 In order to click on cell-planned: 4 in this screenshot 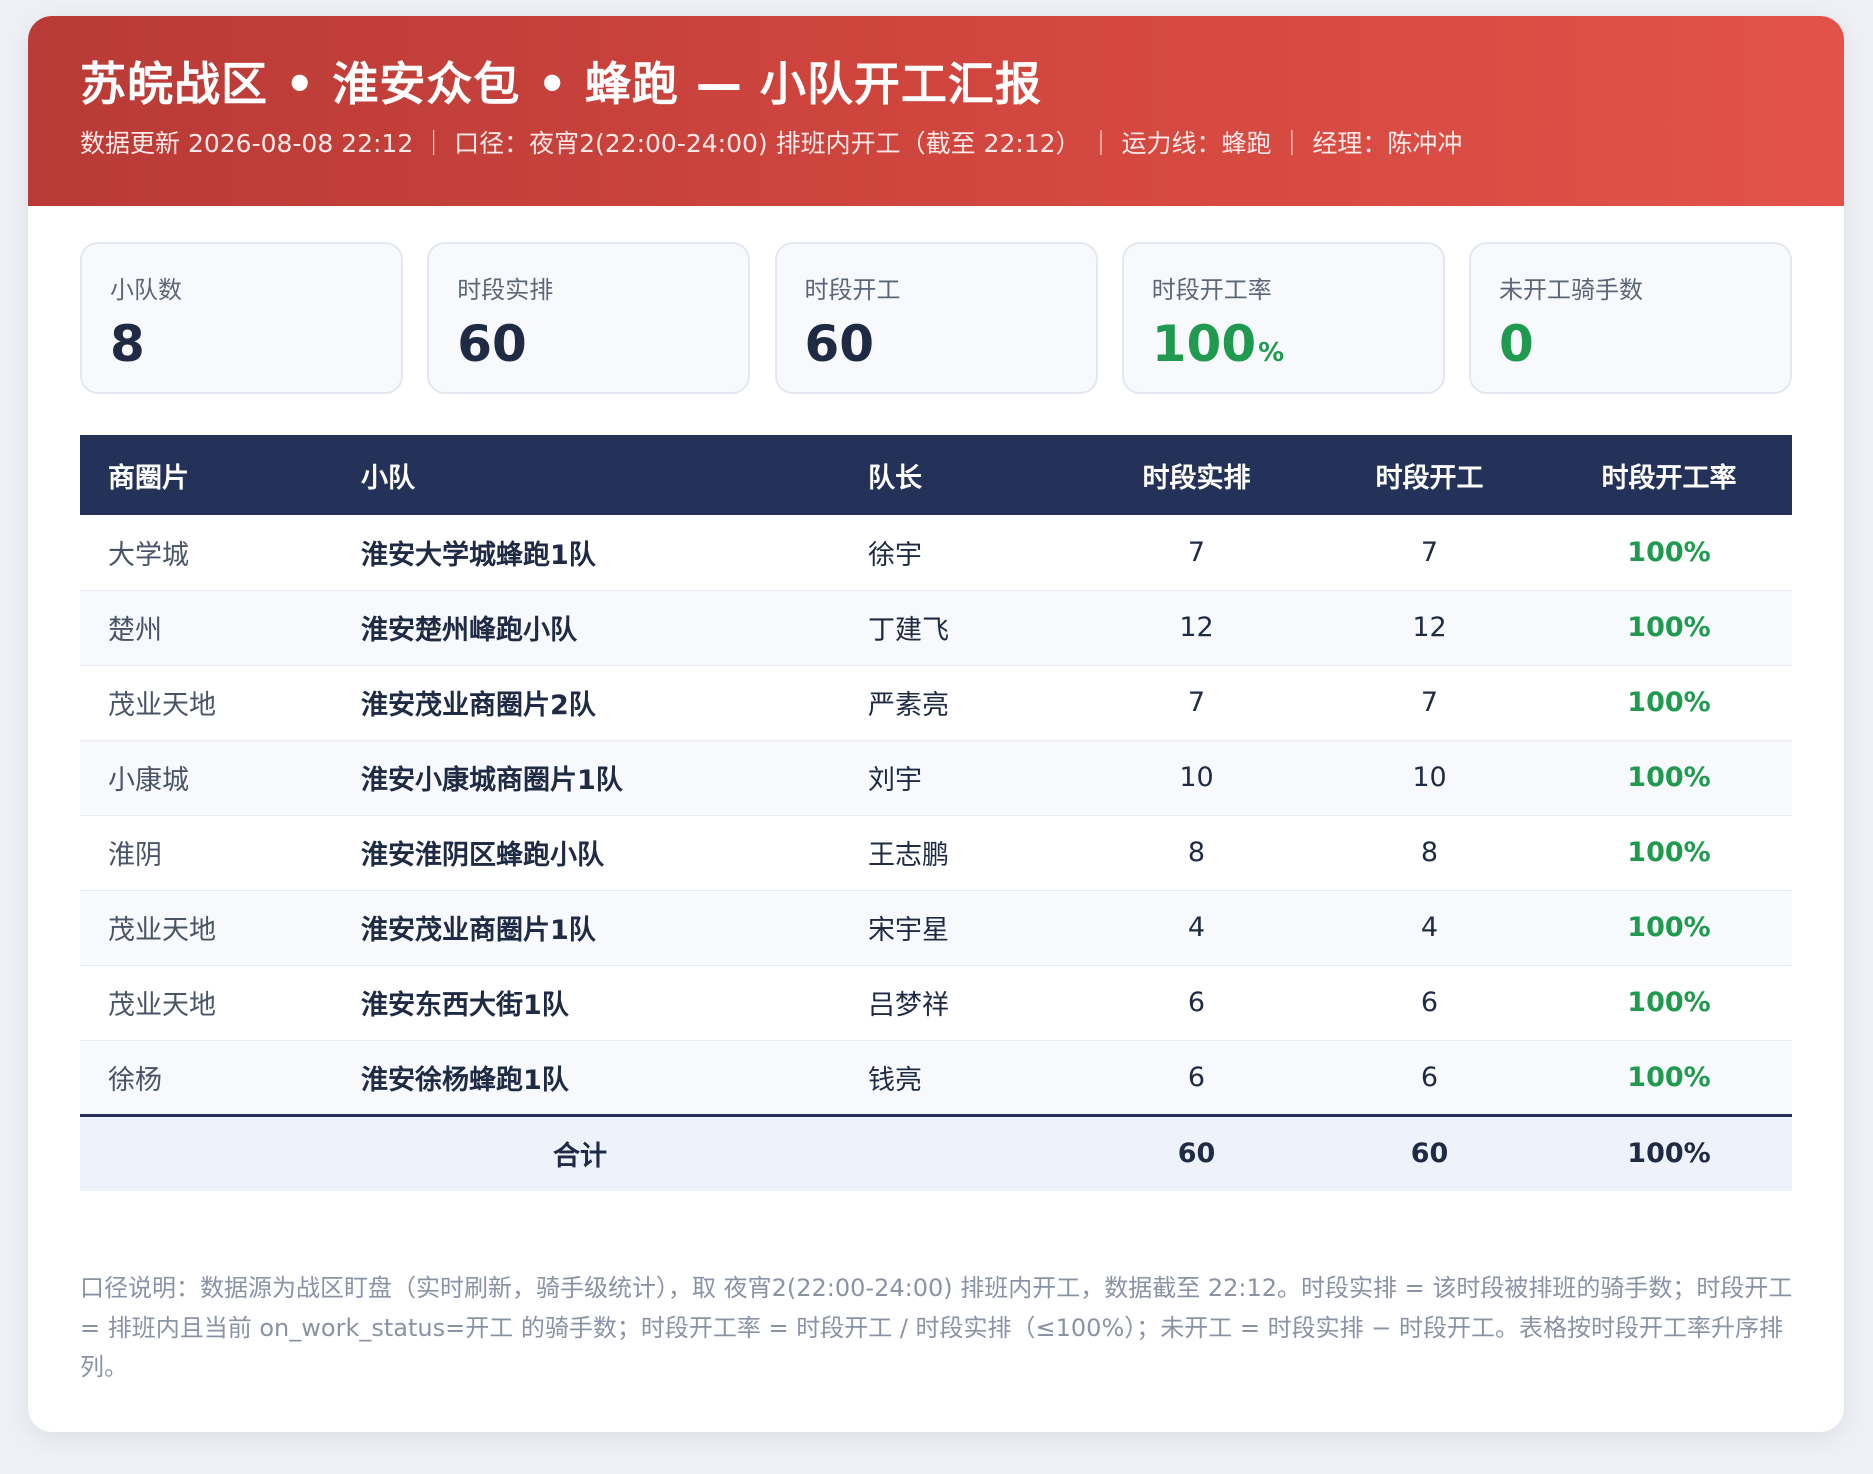, I will do `click(1196, 928)`.